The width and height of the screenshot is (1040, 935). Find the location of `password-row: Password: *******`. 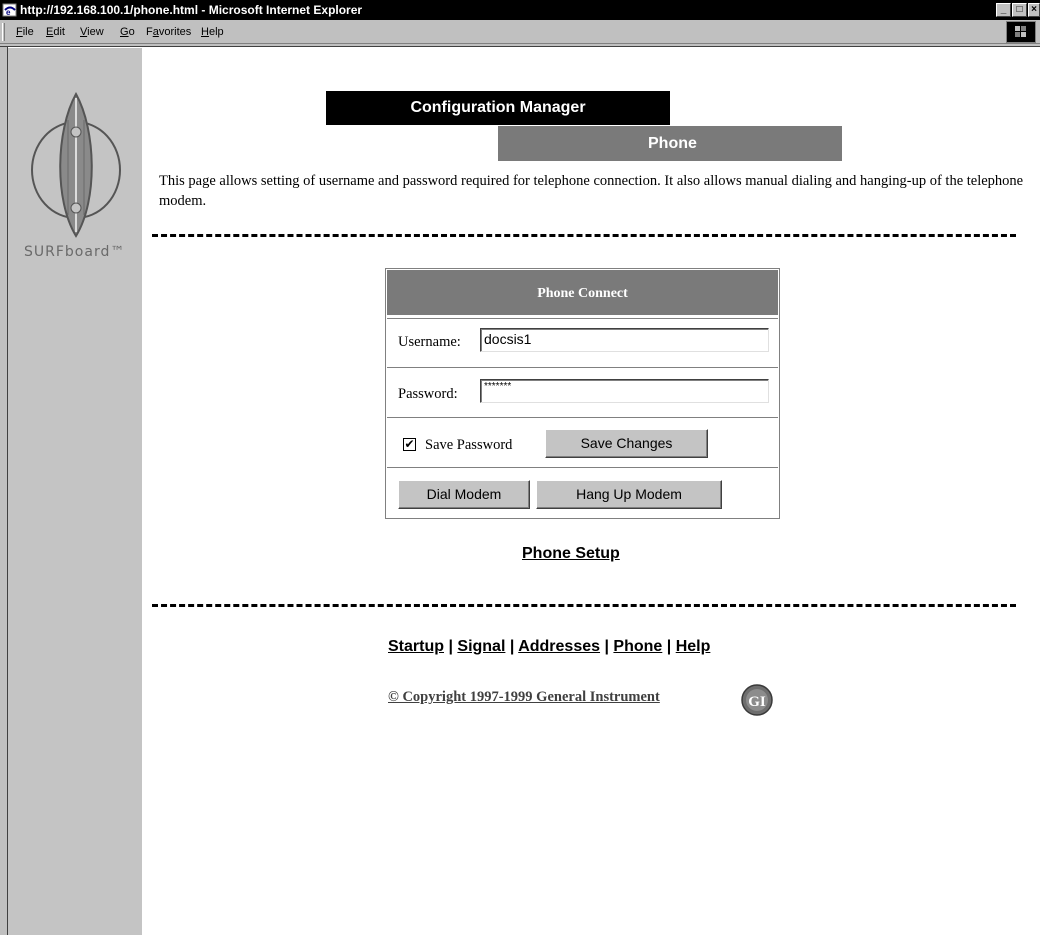

password-row: Password: ******* is located at coordinates (582, 392).